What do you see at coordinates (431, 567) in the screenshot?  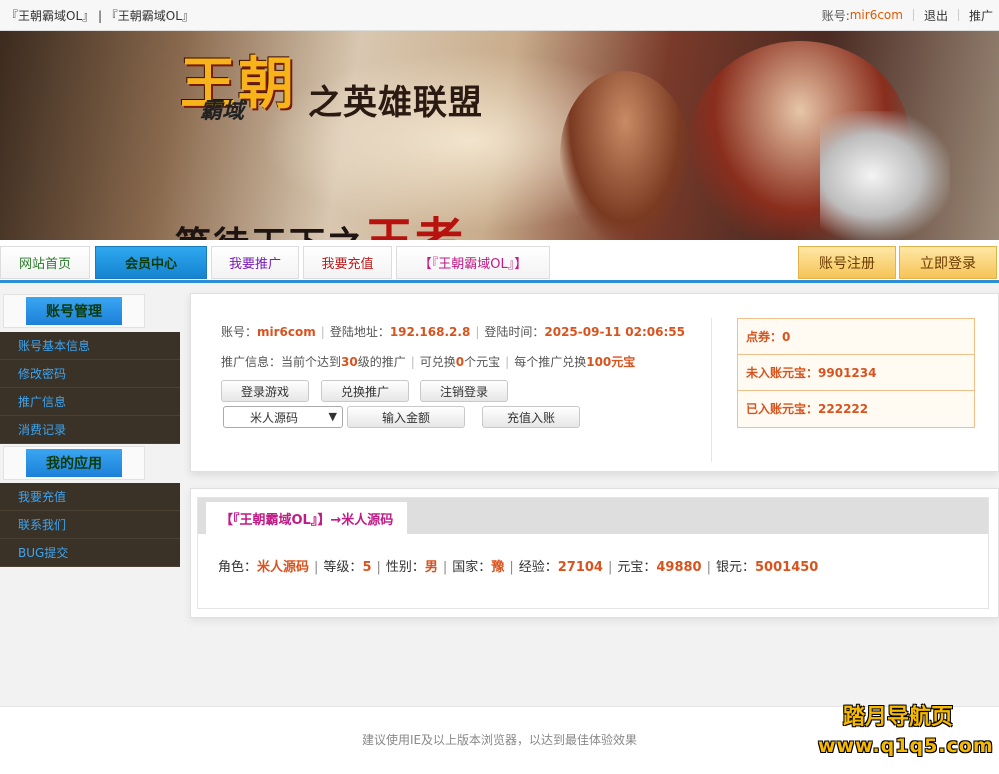 I see `gender-value: 男` at bounding box center [431, 567].